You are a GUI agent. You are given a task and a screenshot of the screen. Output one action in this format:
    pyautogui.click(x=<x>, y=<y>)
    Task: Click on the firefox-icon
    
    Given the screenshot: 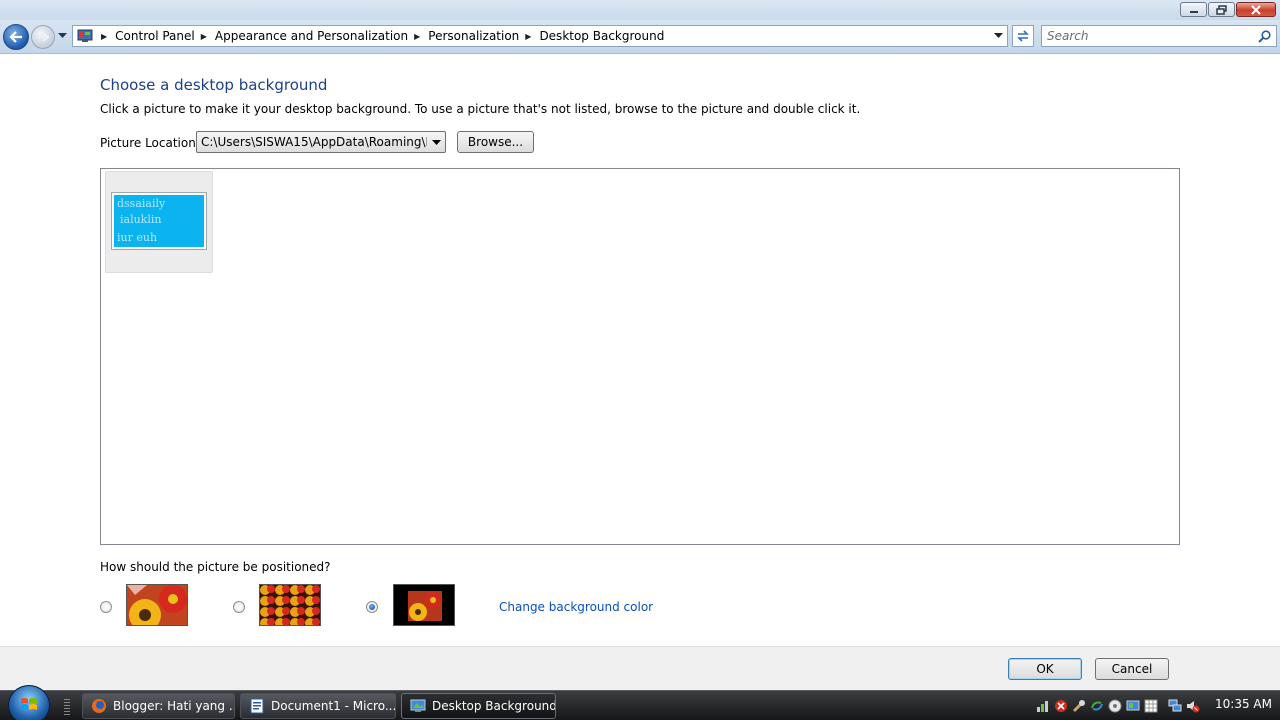 What is the action you would take?
    pyautogui.click(x=99, y=706)
    